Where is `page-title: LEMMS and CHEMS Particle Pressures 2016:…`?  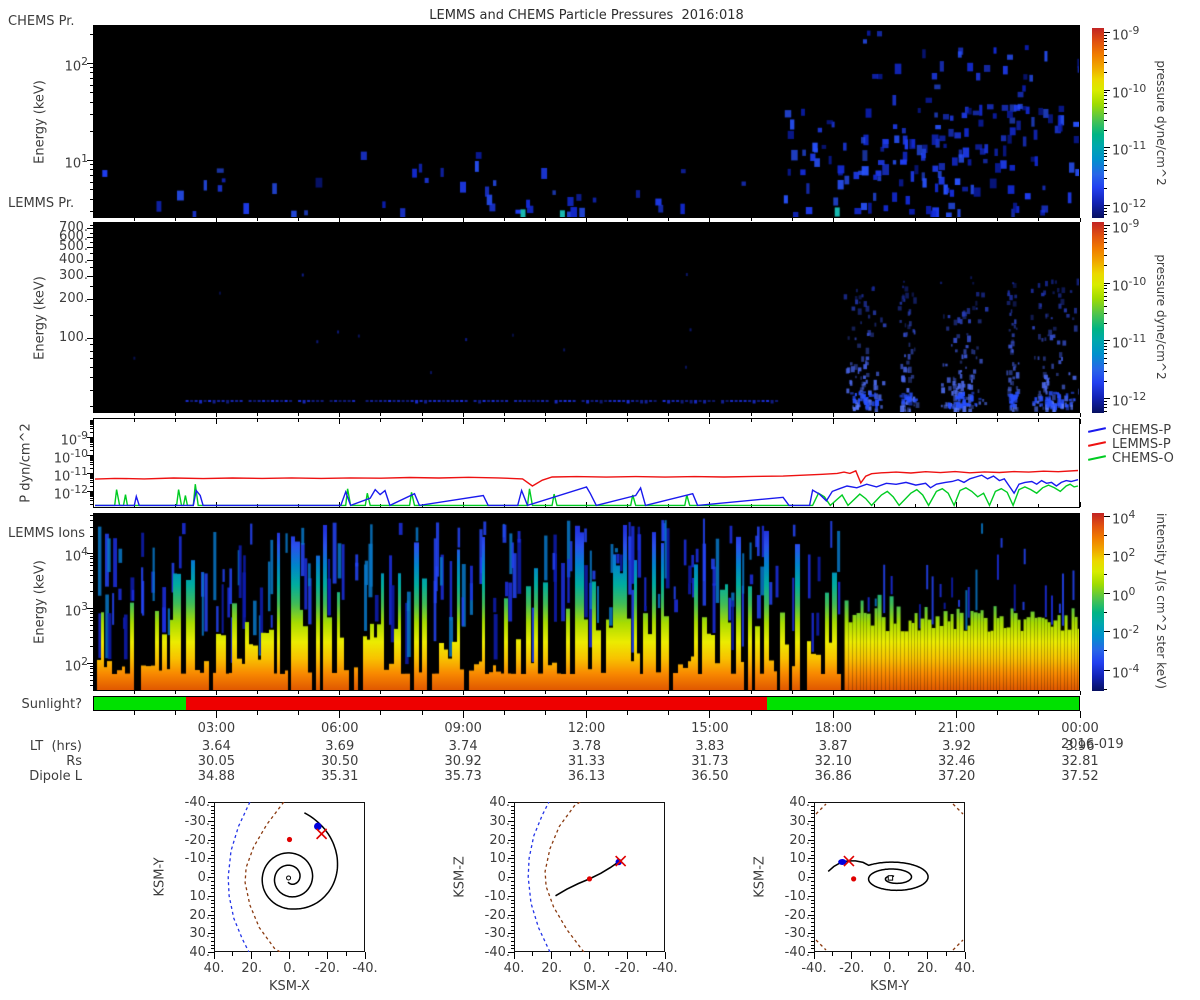
page-title: LEMMS and CHEMS Particle Pressures 2016:… is located at coordinates (586, 15).